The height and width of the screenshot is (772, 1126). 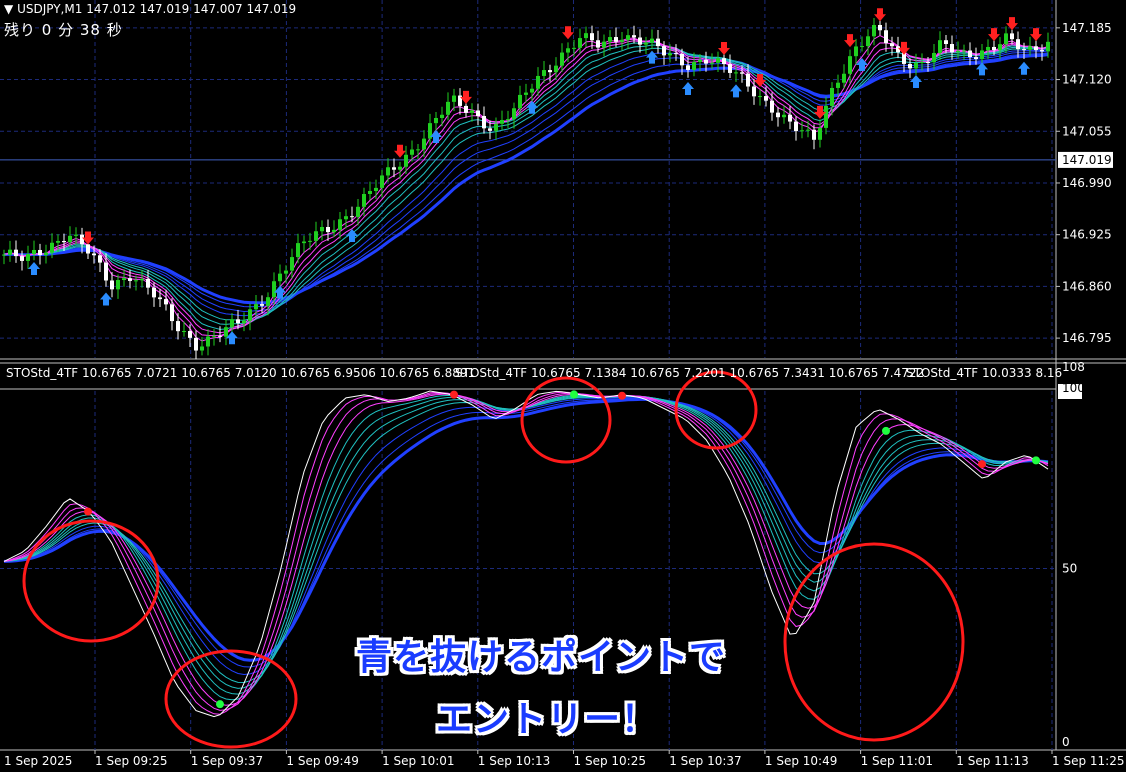 I want to click on time-tick-label: 1 Sep 10:25, so click(x=610, y=761).